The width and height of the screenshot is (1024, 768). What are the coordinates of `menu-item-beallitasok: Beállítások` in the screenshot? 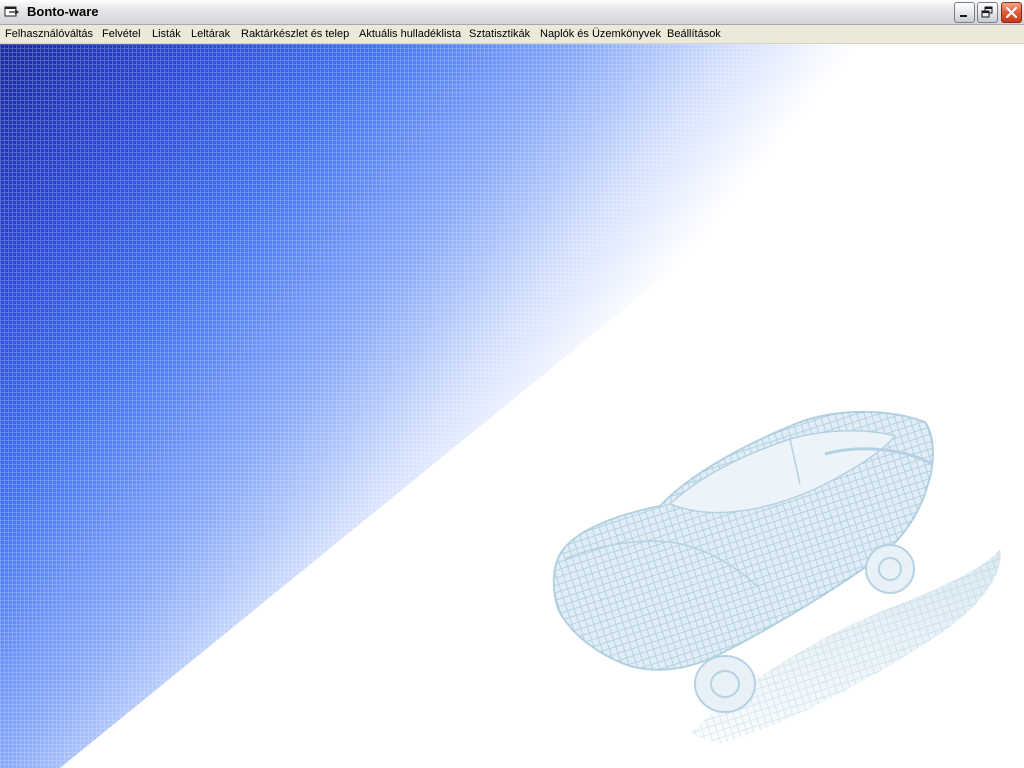 It's located at (694, 34).